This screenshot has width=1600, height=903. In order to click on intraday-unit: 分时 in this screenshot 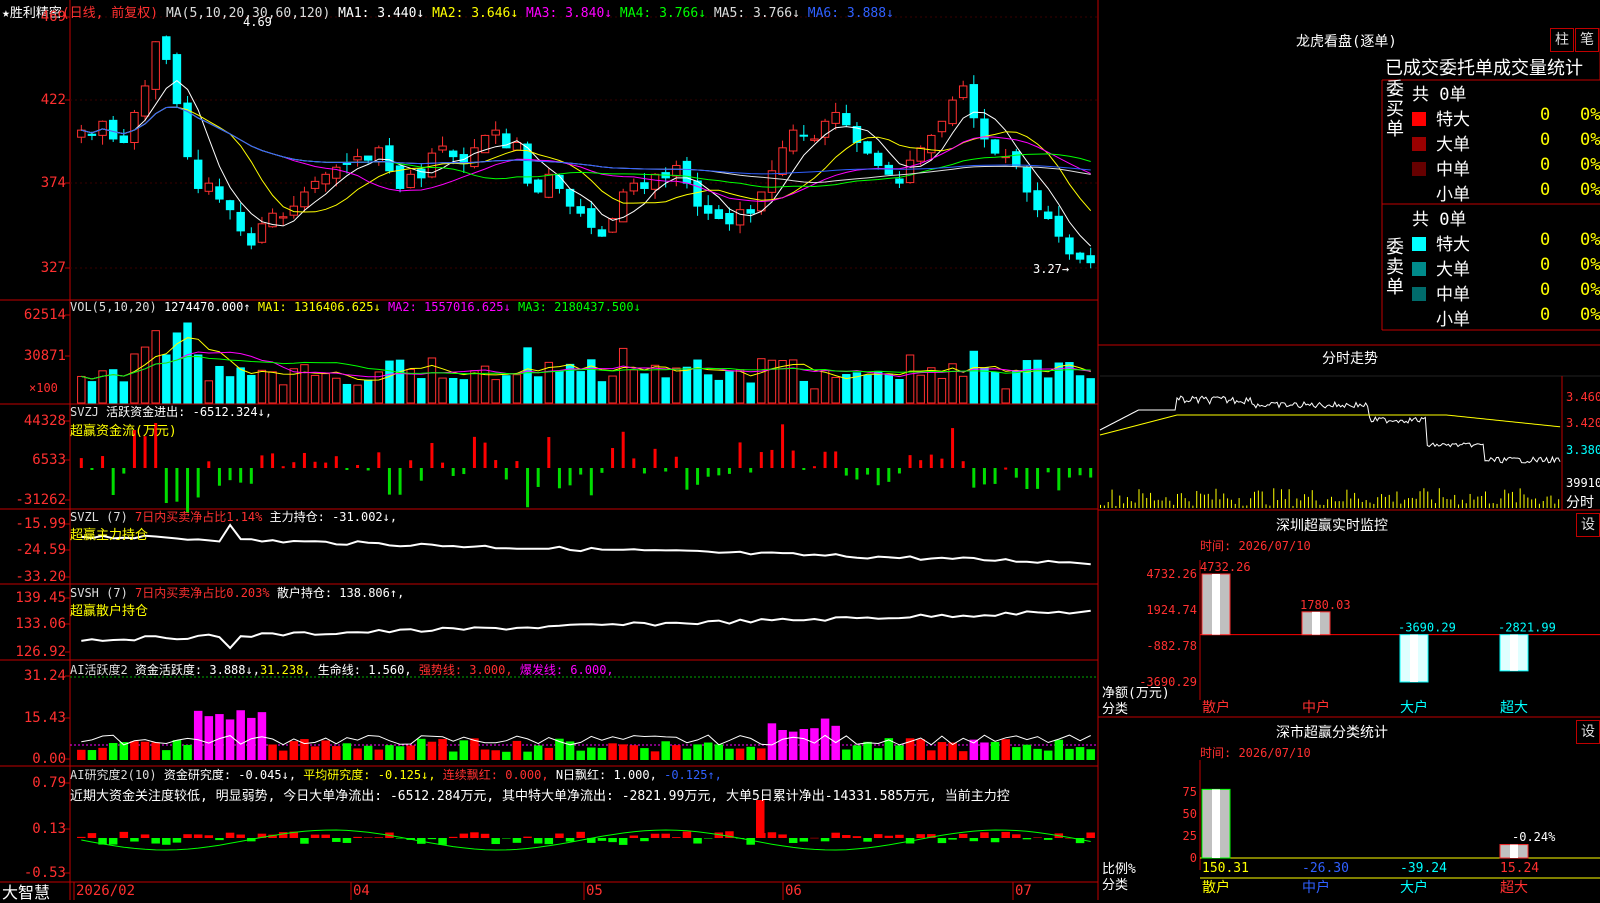, I will do `click(1580, 503)`.